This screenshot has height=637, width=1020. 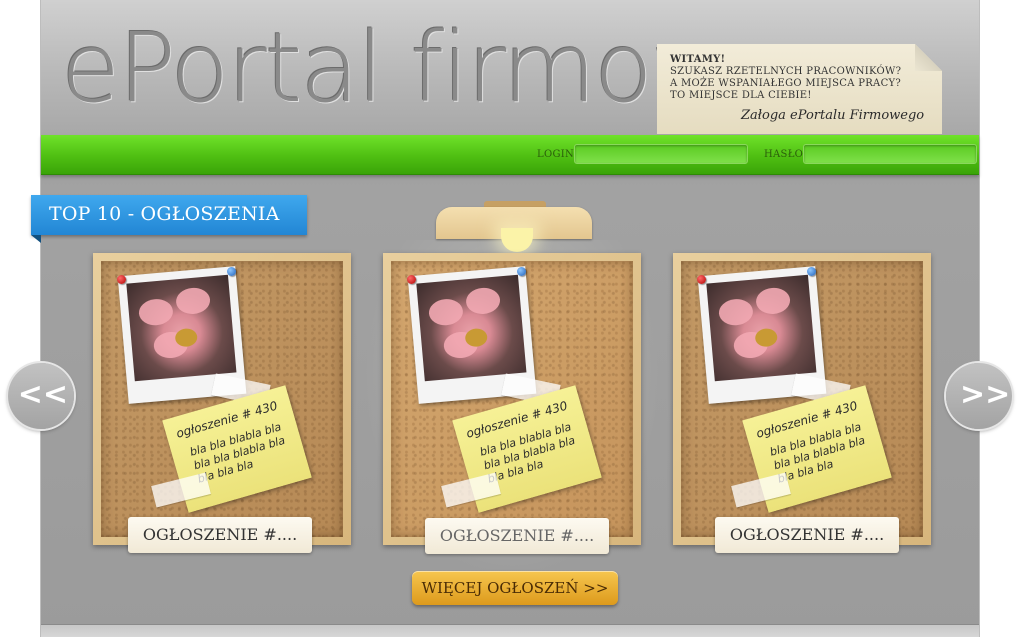 I want to click on carousel-prev-button: <<, so click(x=41, y=396).